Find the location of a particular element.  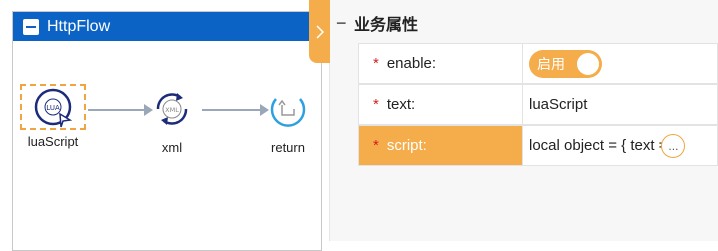

flow-node-xml: XML xml is located at coordinates (172, 121).